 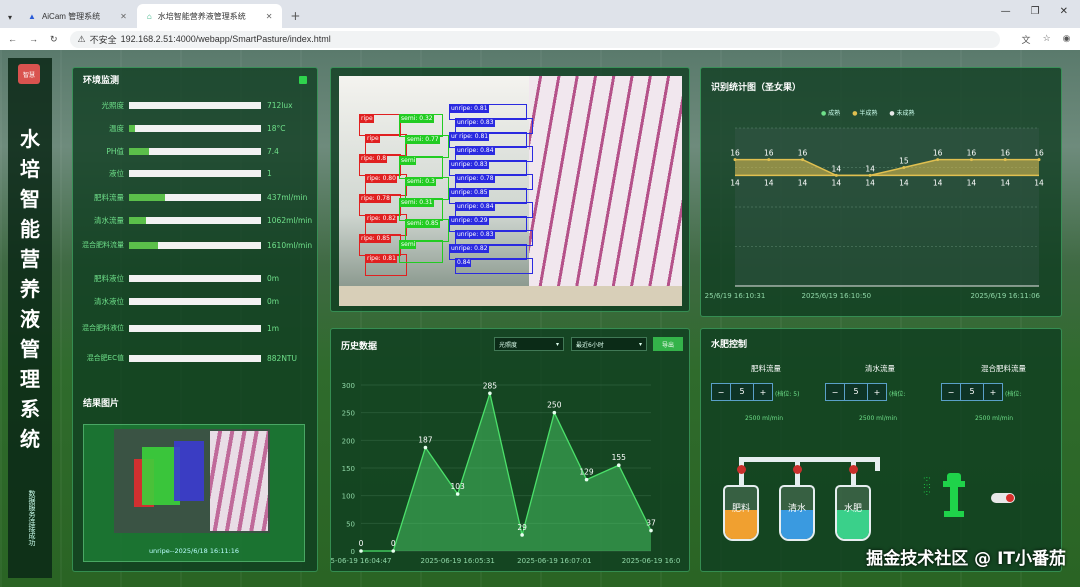 What do you see at coordinates (295, 16) in the screenshot?
I see `new-tab-button: +` at bounding box center [295, 16].